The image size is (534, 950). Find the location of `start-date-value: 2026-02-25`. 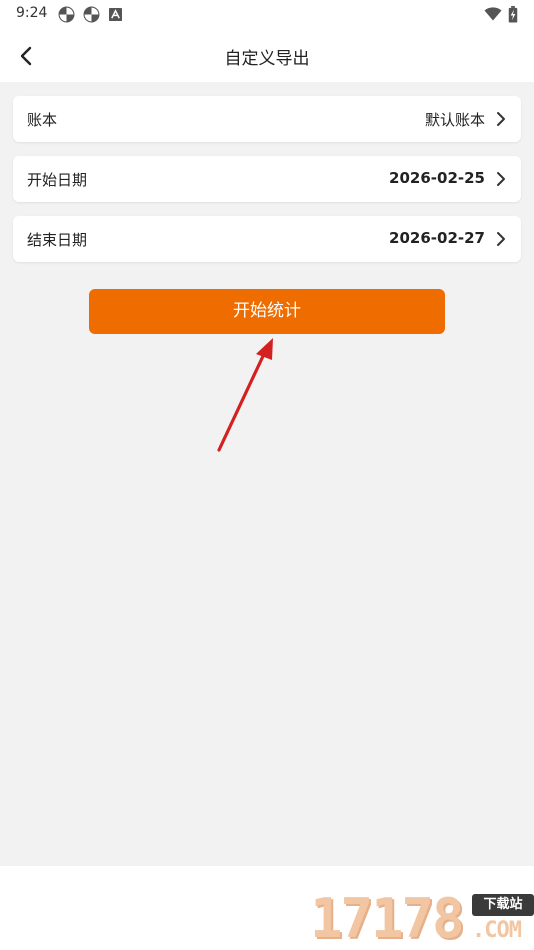

start-date-value: 2026-02-25 is located at coordinates (437, 178).